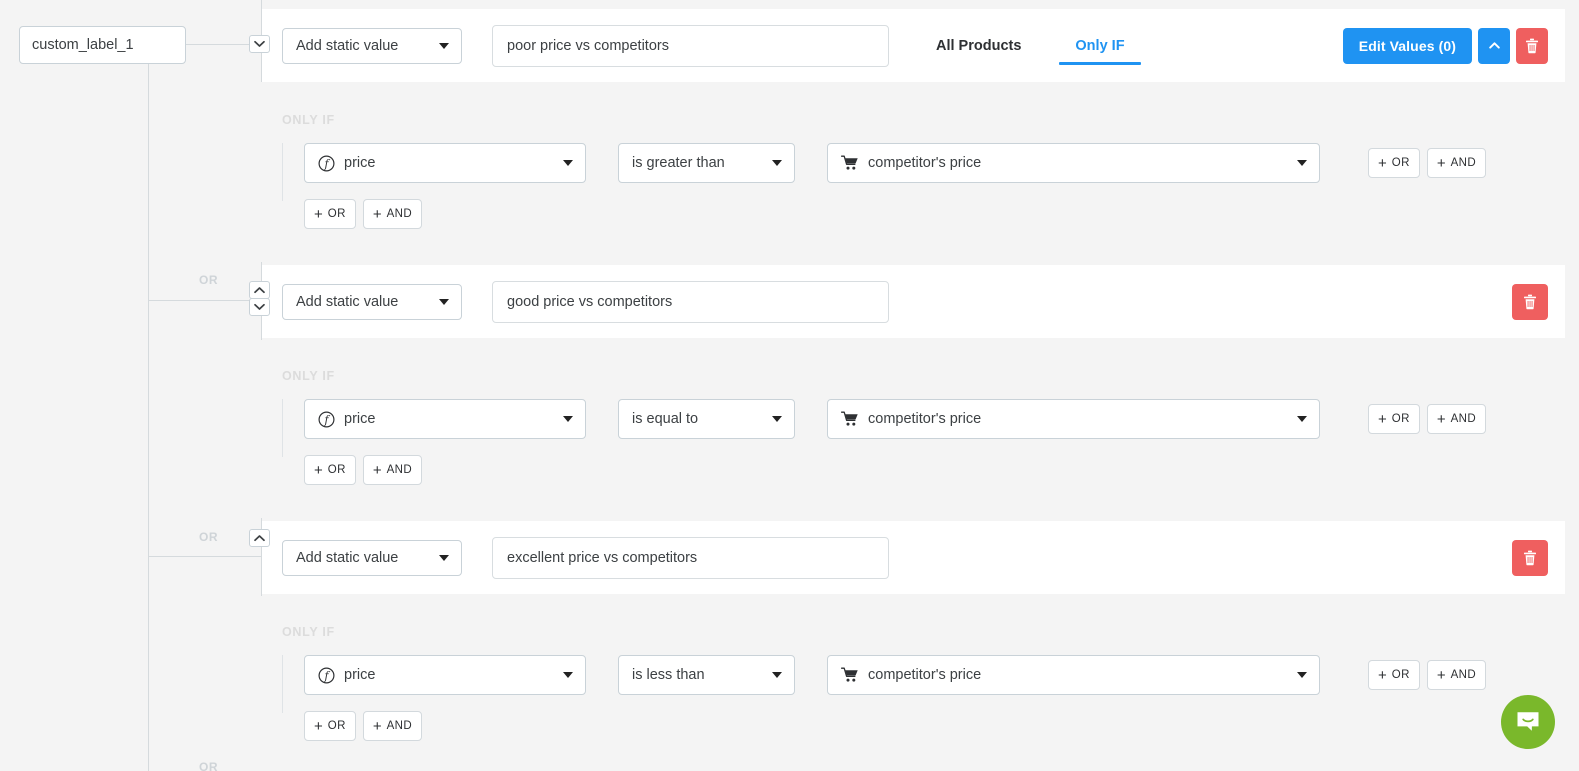 The height and width of the screenshot is (771, 1579). What do you see at coordinates (1100, 45) in the screenshot?
I see `tab-only-if: Only IF` at bounding box center [1100, 45].